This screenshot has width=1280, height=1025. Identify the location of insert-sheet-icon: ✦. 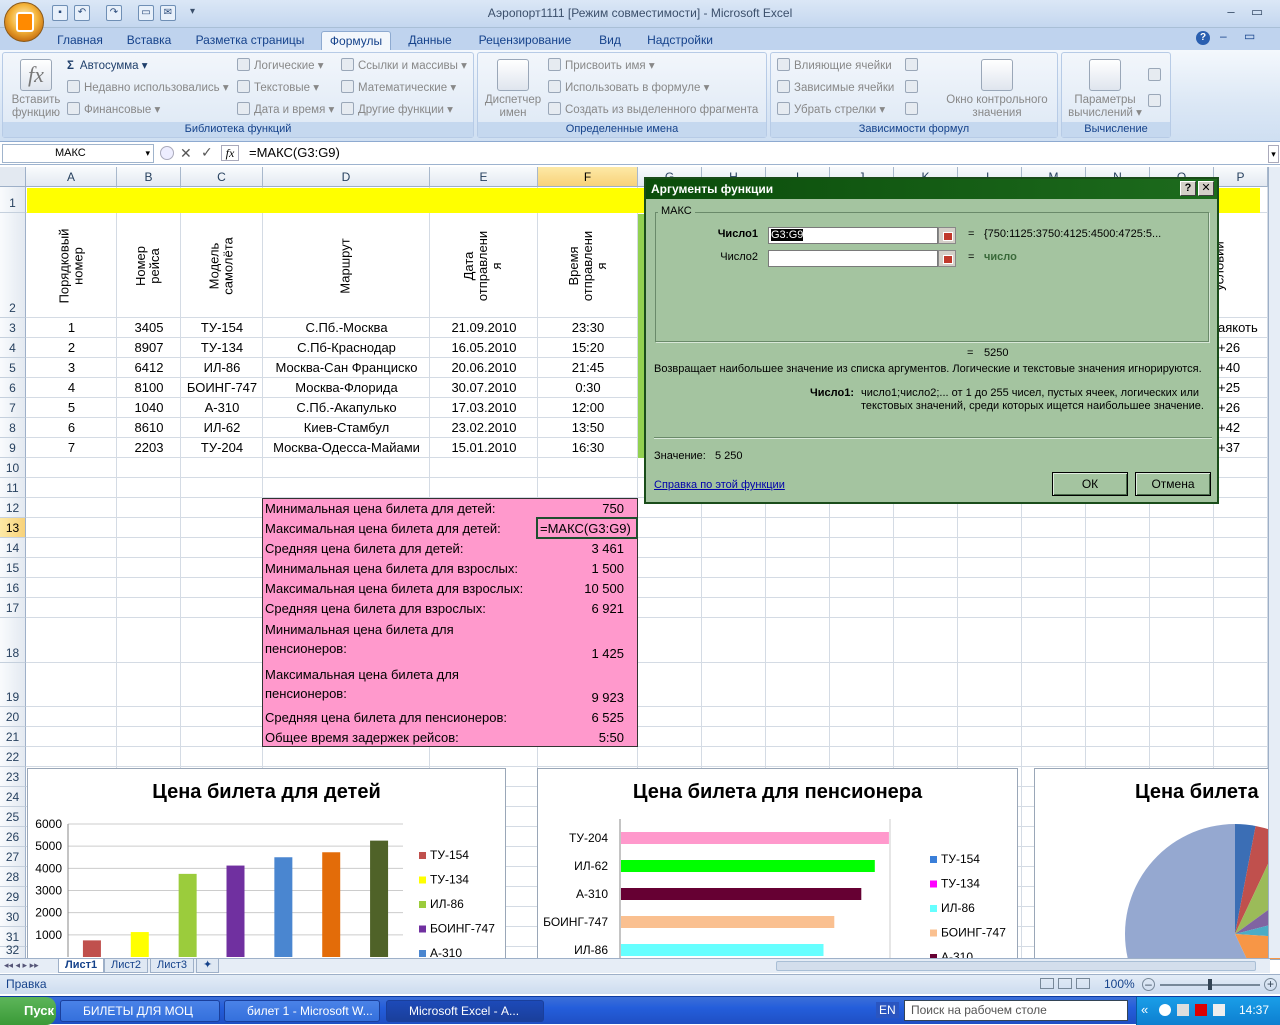
(208, 966).